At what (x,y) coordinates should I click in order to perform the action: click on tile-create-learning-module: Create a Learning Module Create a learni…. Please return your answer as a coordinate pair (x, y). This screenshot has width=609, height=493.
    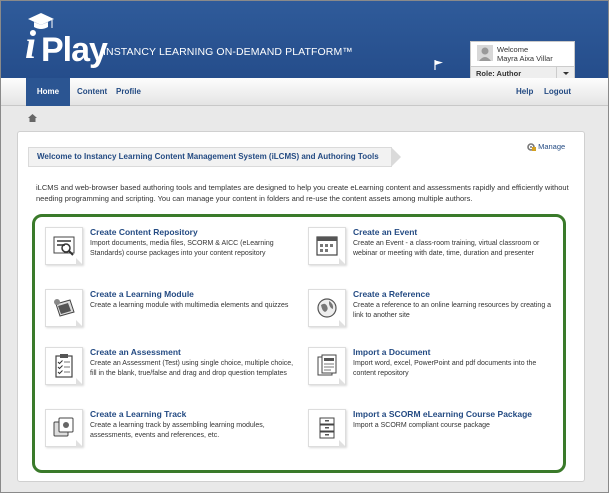
    Looking at the image, I should click on (170, 317).